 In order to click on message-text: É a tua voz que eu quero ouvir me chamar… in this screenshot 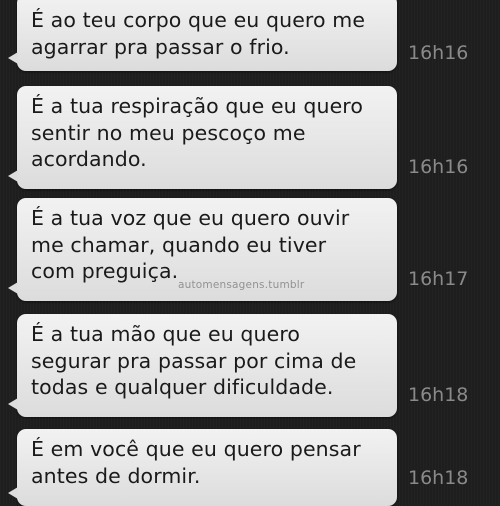, I will do `click(190, 244)`.